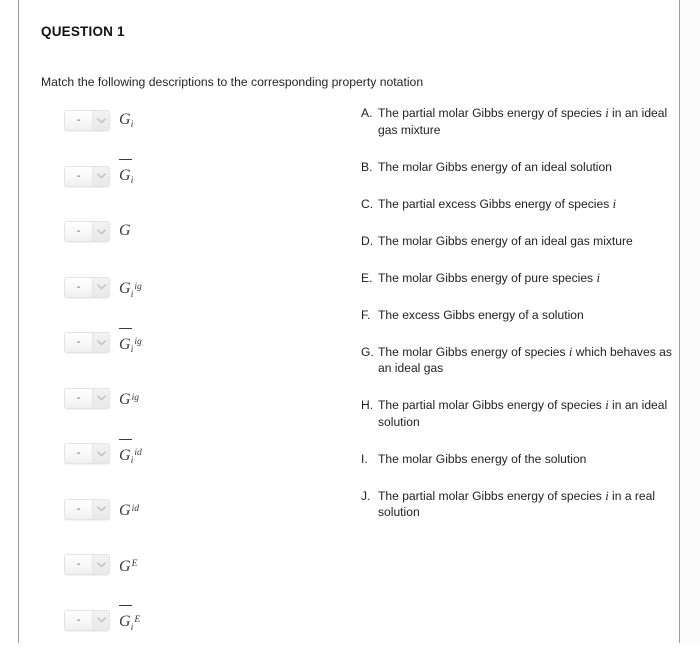  Describe the element at coordinates (191, 466) in the screenshot. I see `match-row: - Giid` at that location.